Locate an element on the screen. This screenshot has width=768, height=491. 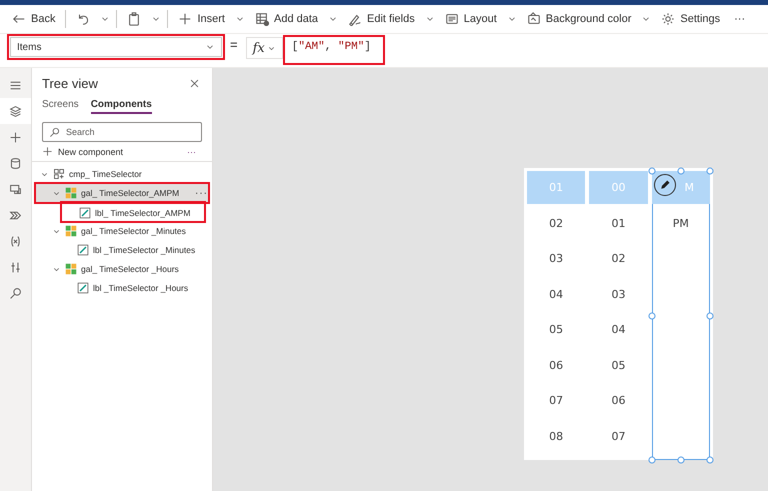
gallery-item: 01 is located at coordinates (618, 223).